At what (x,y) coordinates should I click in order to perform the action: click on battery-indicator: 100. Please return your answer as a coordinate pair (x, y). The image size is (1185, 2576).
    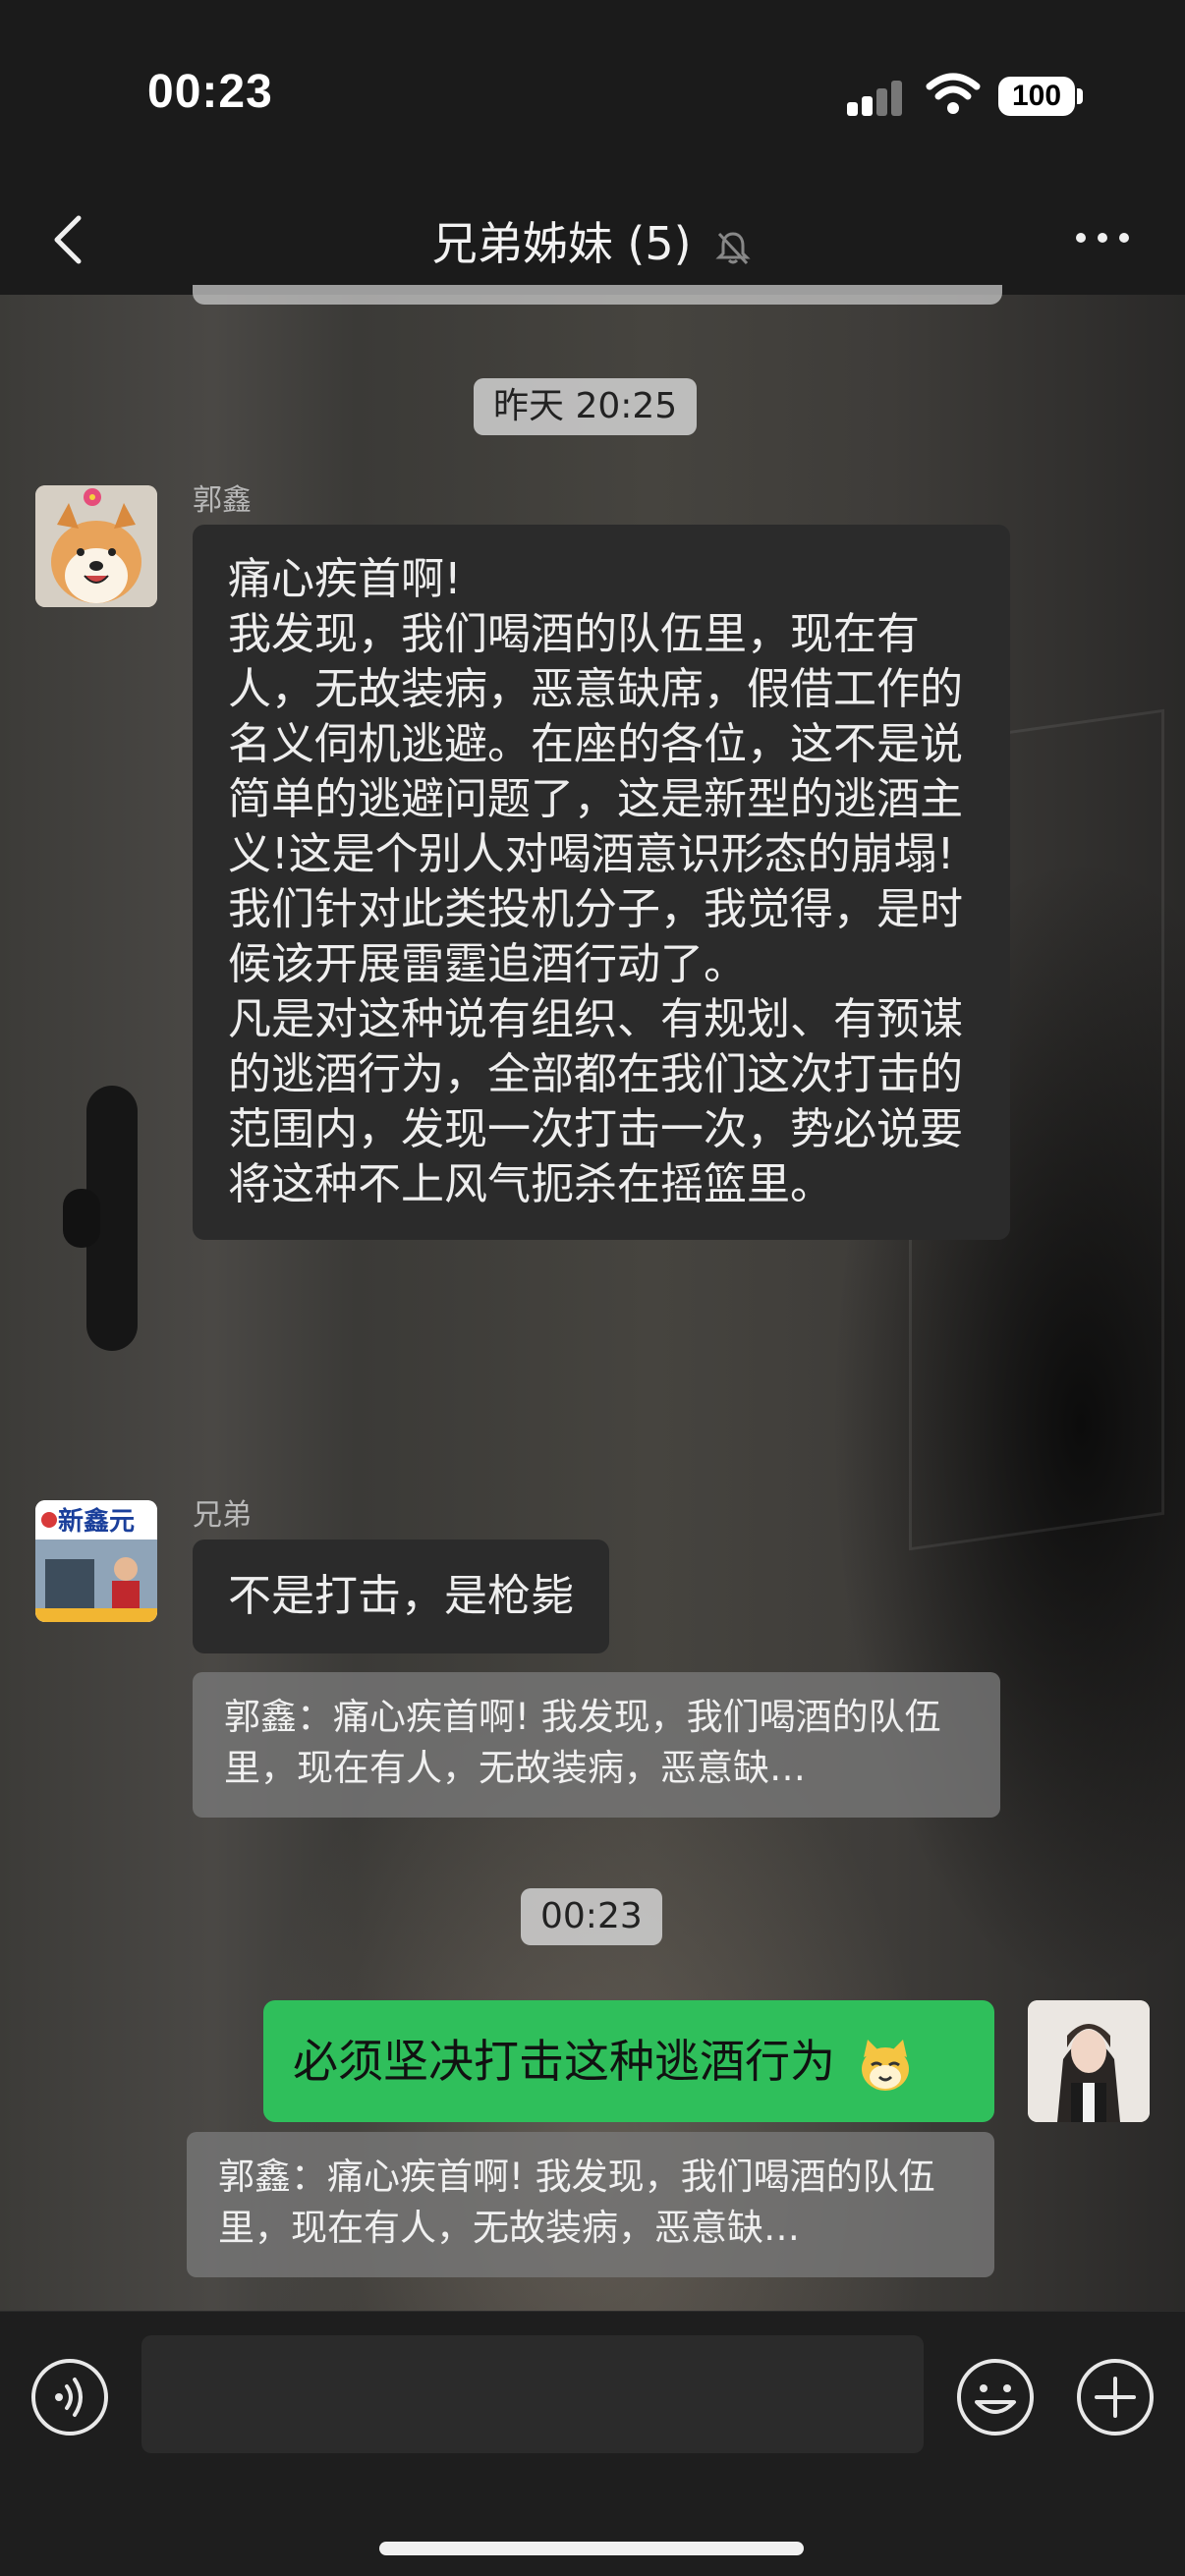
    Looking at the image, I should click on (1037, 96).